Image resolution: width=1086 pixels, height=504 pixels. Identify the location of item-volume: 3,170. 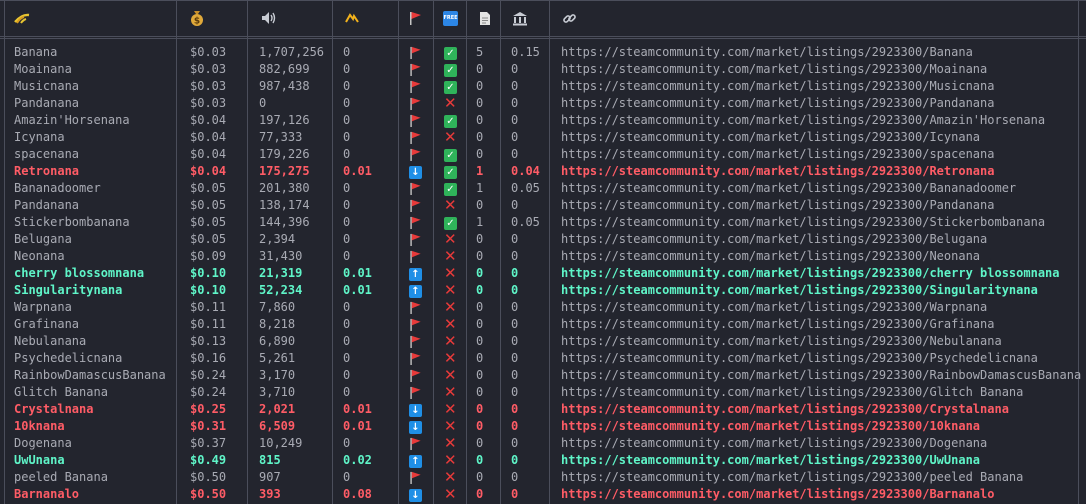
(277, 375).